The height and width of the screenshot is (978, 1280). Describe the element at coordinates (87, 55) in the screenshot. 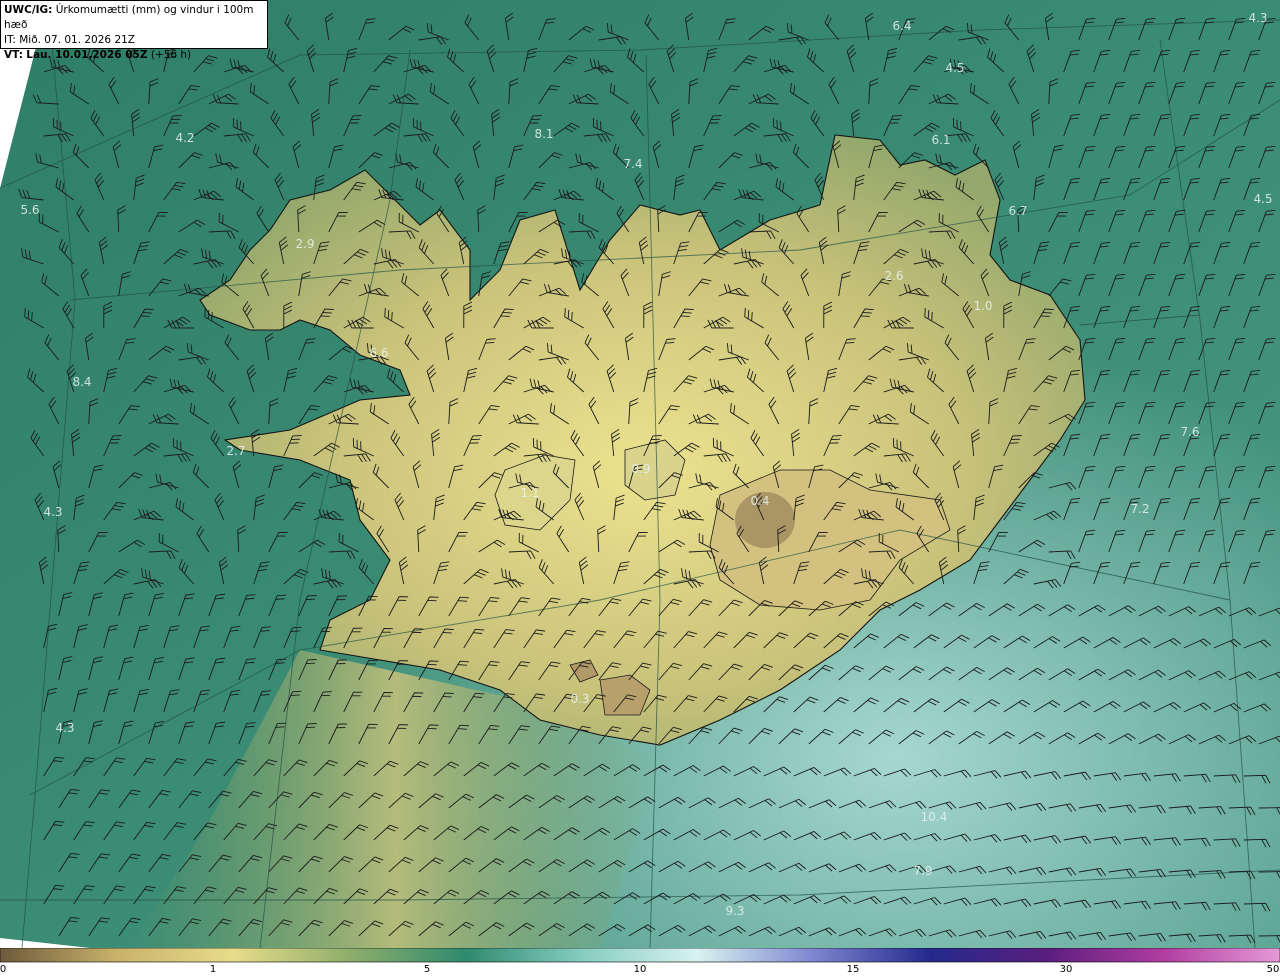

I see `valid-time: Lau. 10.01.2026 05Z` at that location.